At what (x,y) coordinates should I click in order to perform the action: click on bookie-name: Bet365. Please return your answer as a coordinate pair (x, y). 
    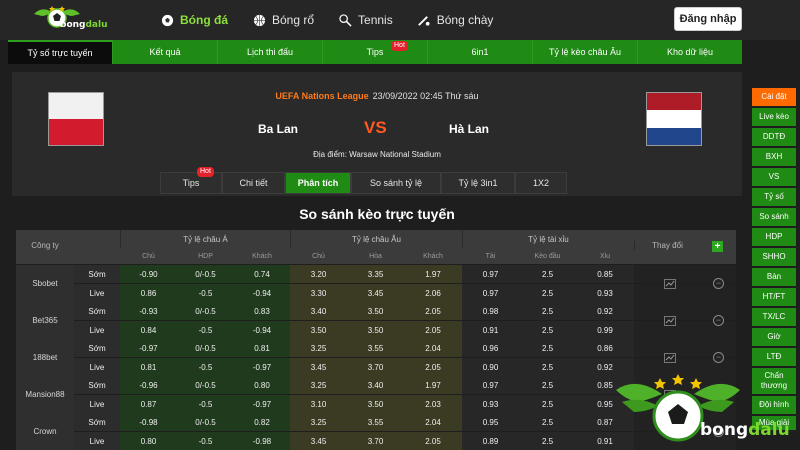
    Looking at the image, I should click on (45, 320).